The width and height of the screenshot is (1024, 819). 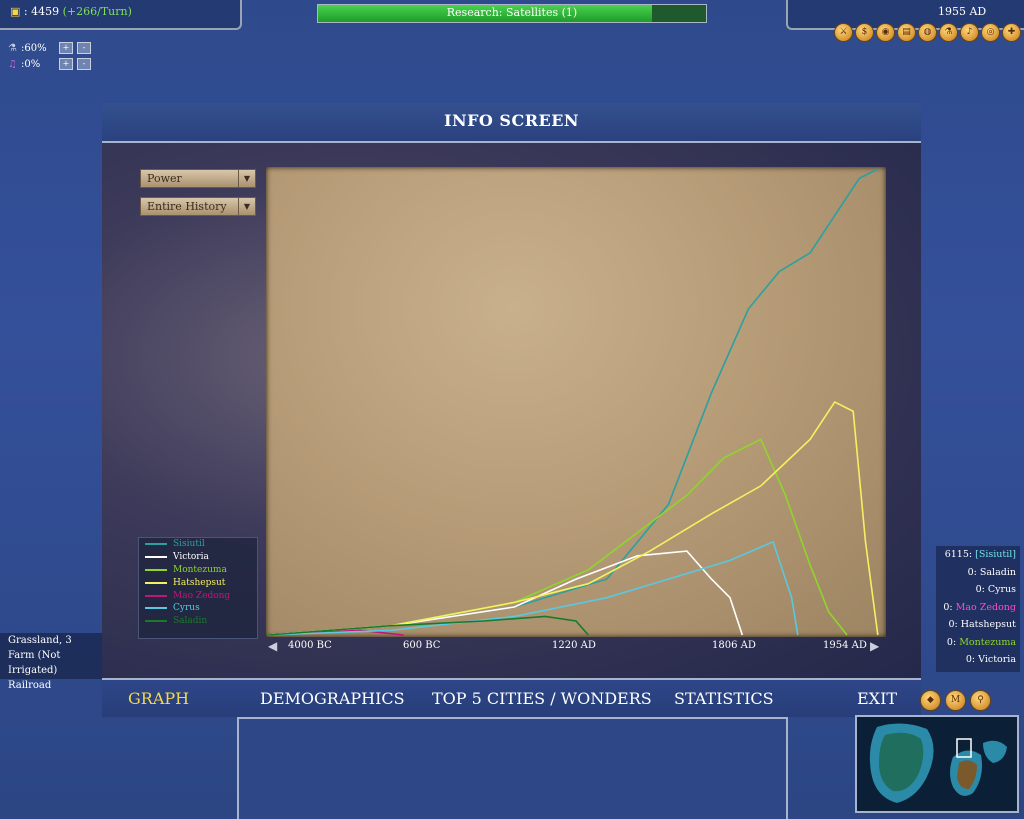 What do you see at coordinates (310, 645) in the screenshot?
I see `x-tick-label: 4000 BC` at bounding box center [310, 645].